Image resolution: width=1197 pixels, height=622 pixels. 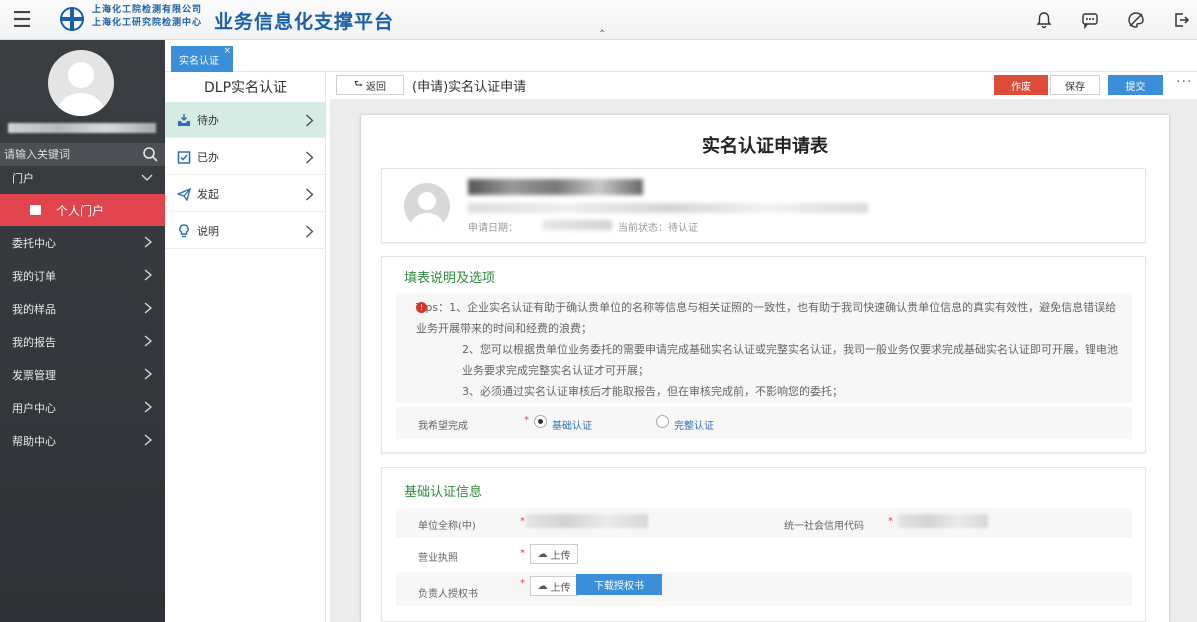 I want to click on company-logo, so click(x=72, y=19).